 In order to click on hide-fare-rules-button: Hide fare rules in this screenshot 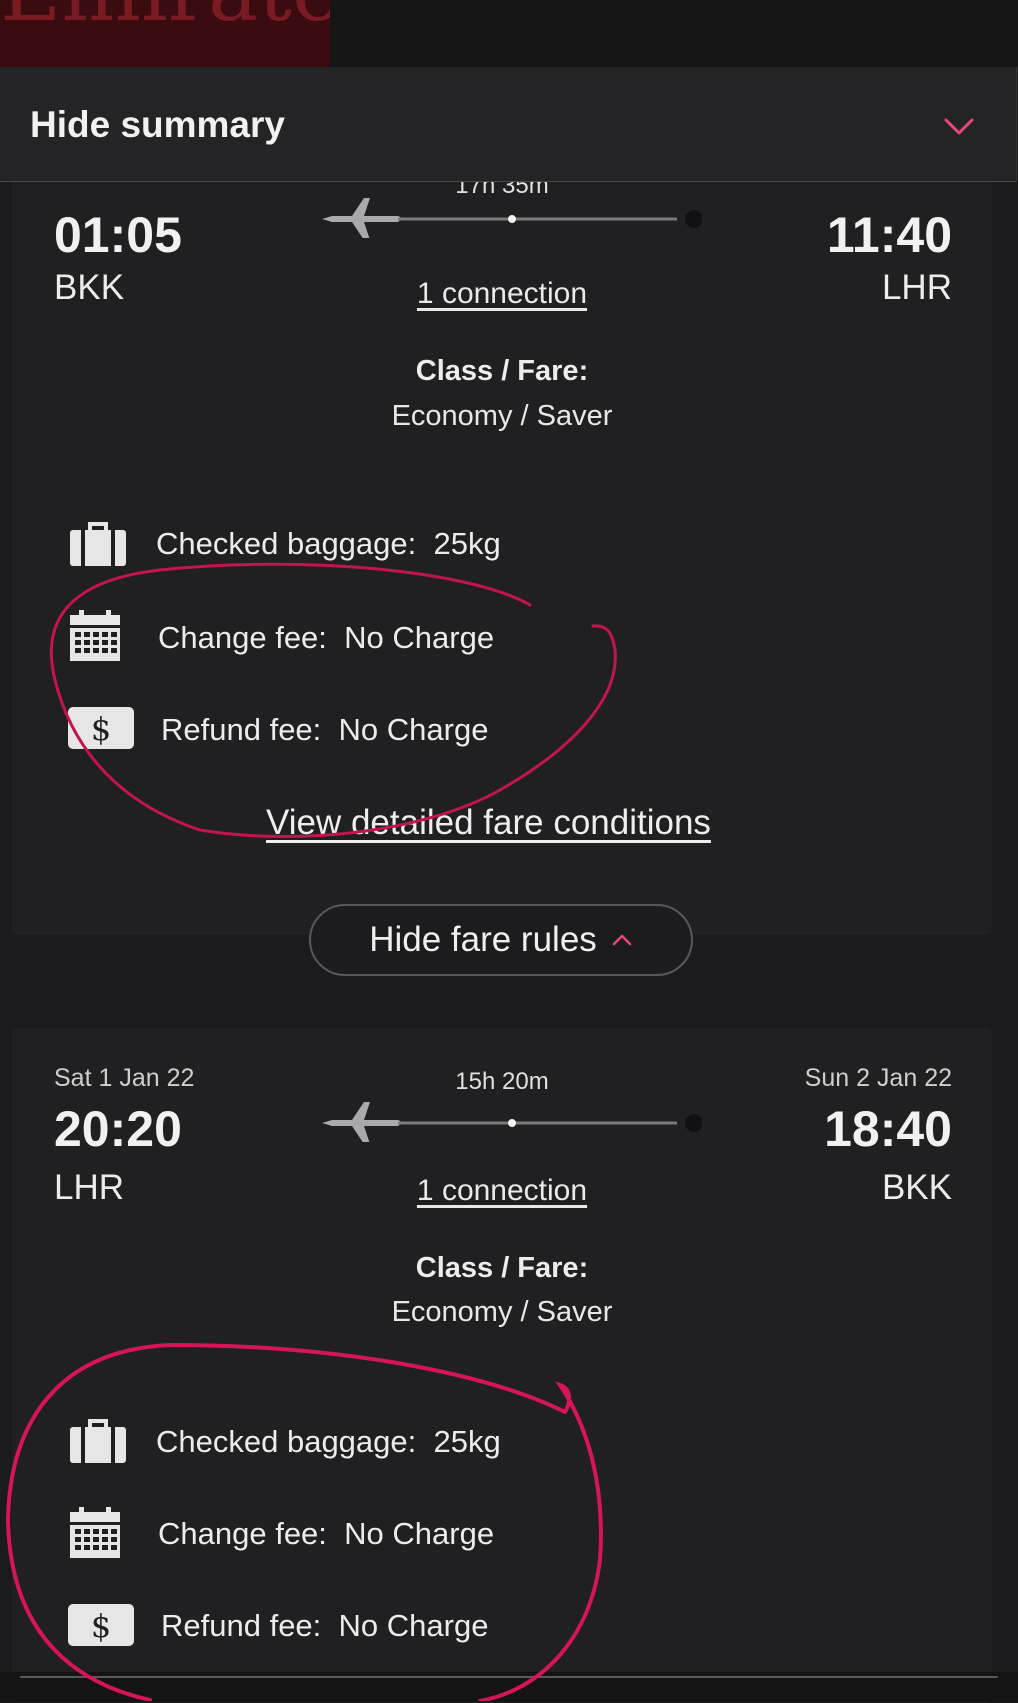, I will do `click(501, 940)`.